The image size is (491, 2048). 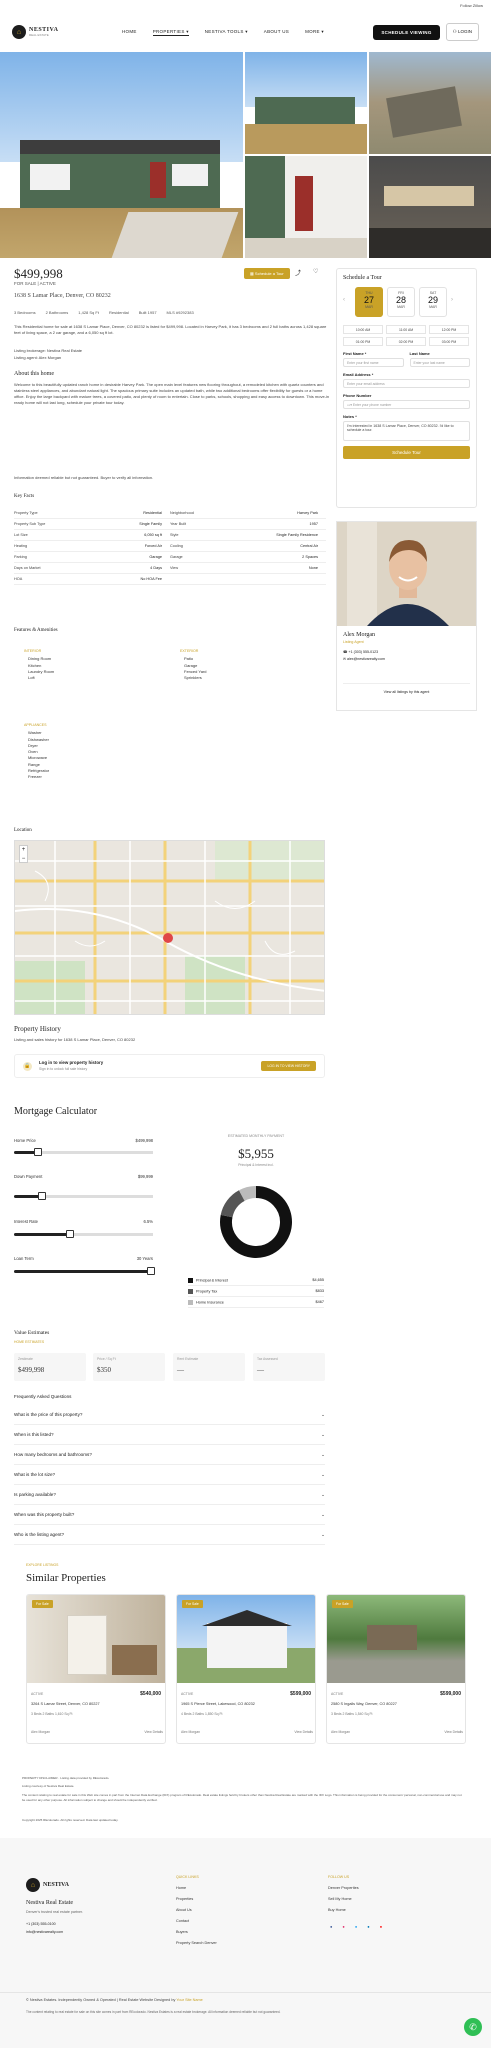 What do you see at coordinates (315, 271) in the screenshot?
I see `heart-icon: ♡` at bounding box center [315, 271].